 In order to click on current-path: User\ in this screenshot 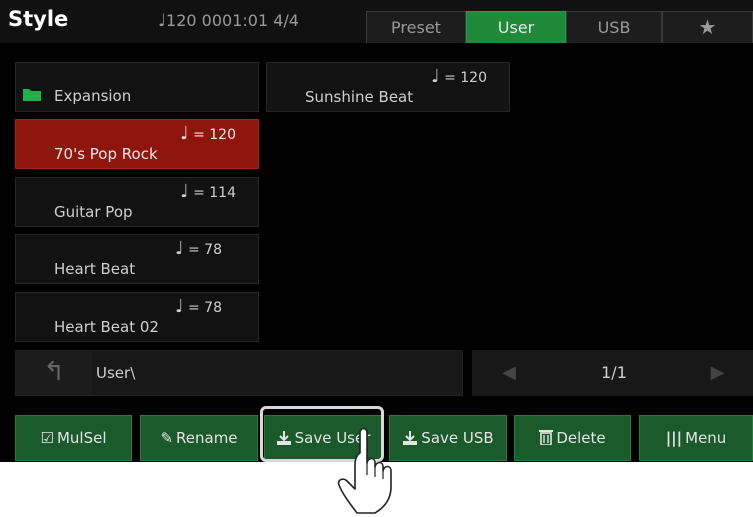, I will do `click(116, 373)`.